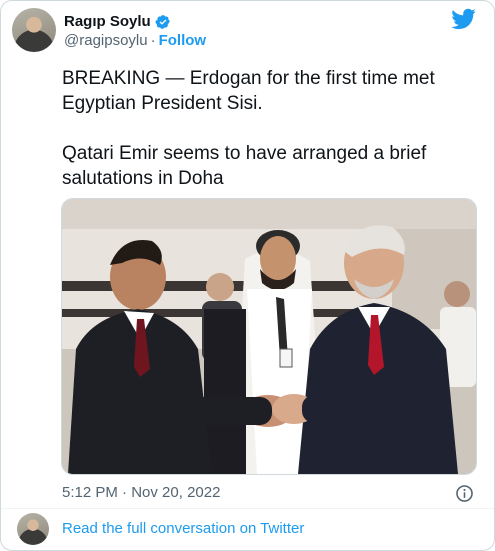 The height and width of the screenshot is (551, 495). Describe the element at coordinates (175, 492) in the screenshot. I see `tweet-date: Nov 20, 2022` at that location.